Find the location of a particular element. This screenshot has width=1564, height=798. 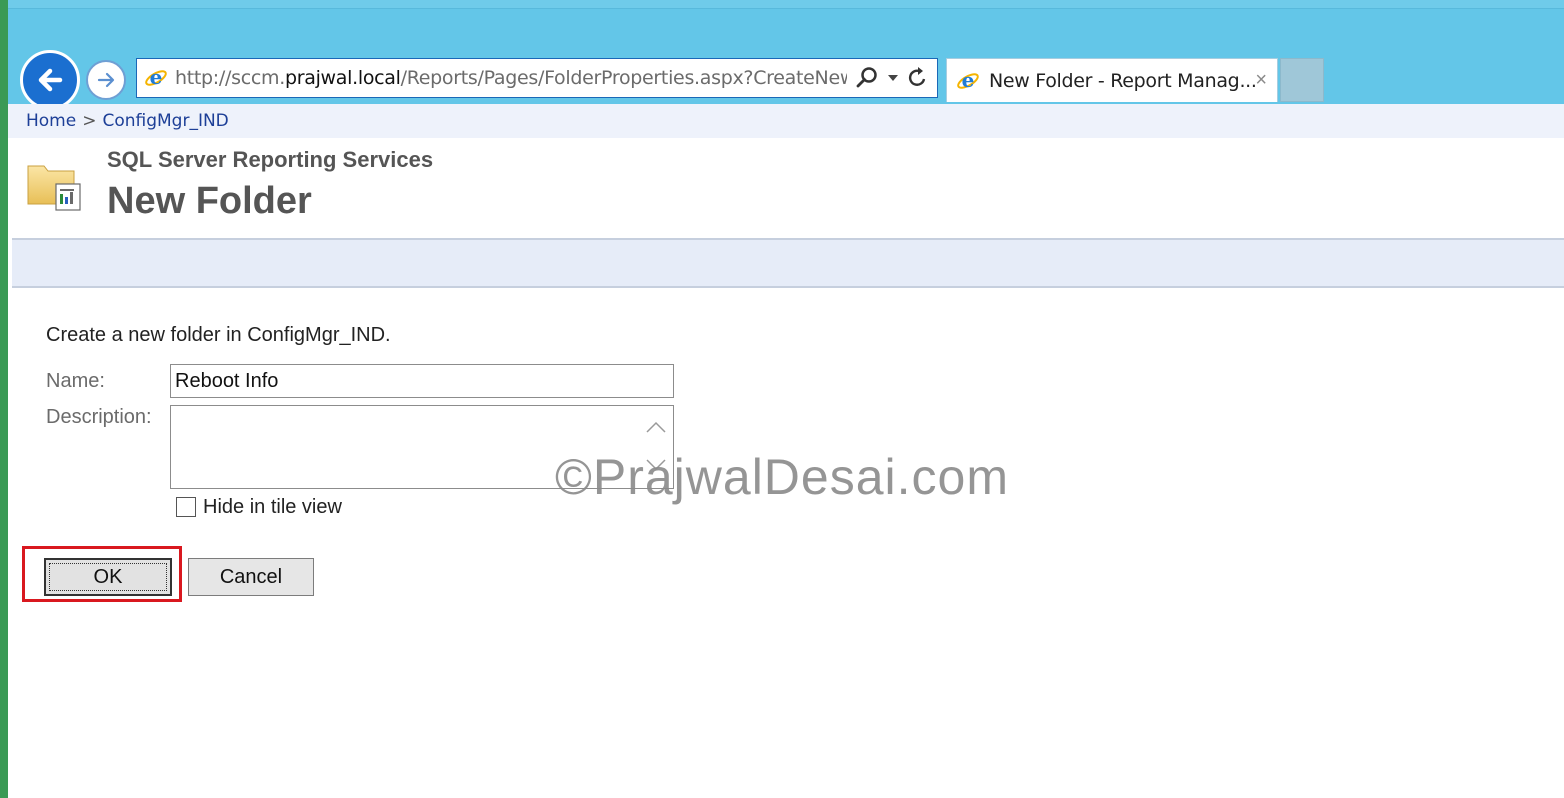

ok-button: OK is located at coordinates (108, 577).